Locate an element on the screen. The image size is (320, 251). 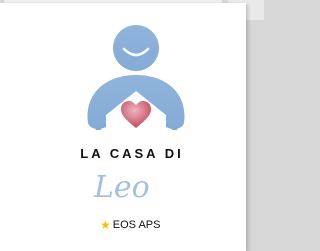
person-house-icon is located at coordinates (136, 77).